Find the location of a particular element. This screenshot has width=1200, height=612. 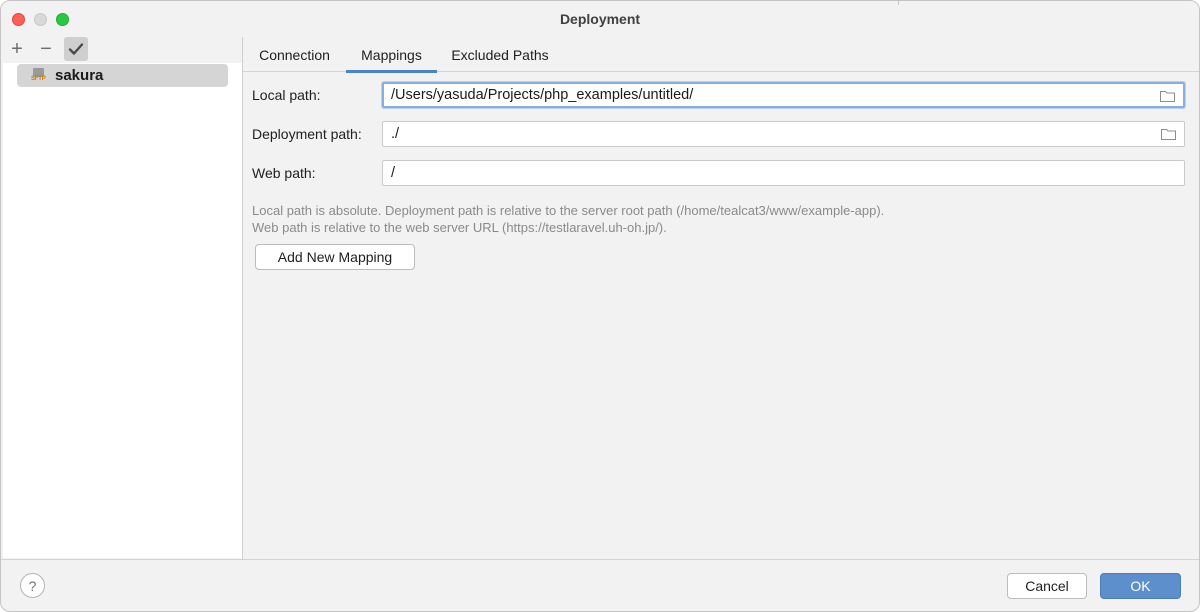

local-path-label: Local path: is located at coordinates (286, 95).